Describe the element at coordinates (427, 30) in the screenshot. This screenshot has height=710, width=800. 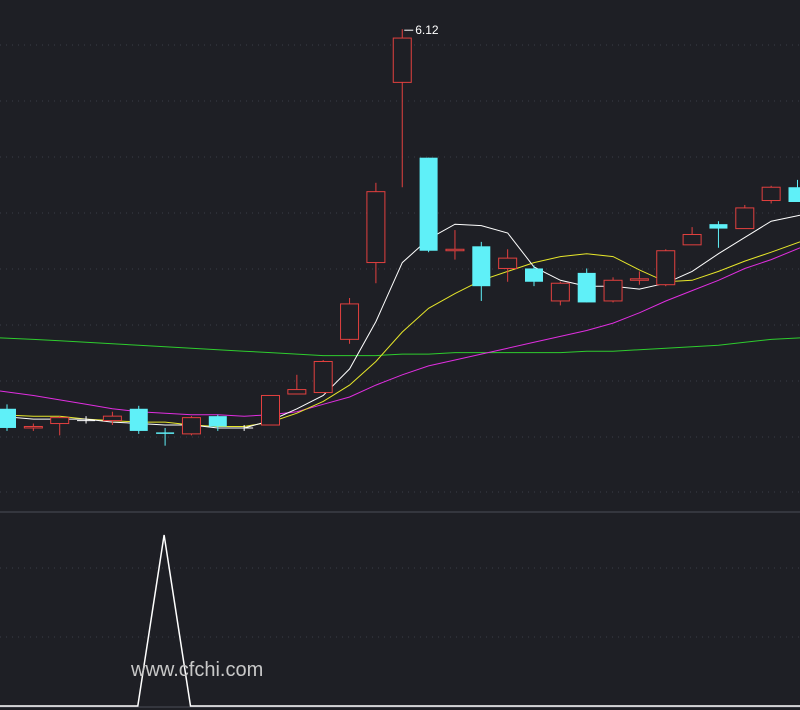
I see `peak-price-label: 6.12` at that location.